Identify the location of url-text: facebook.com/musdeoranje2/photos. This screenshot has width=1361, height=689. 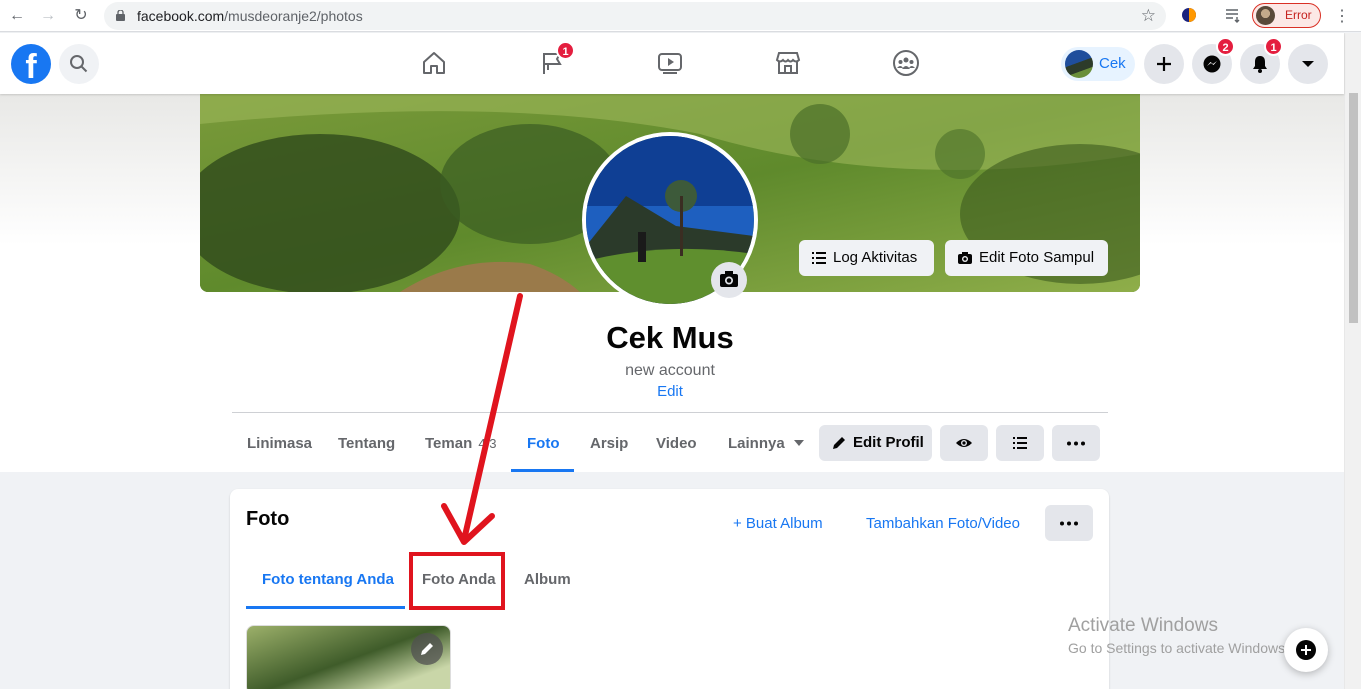
(250, 16).